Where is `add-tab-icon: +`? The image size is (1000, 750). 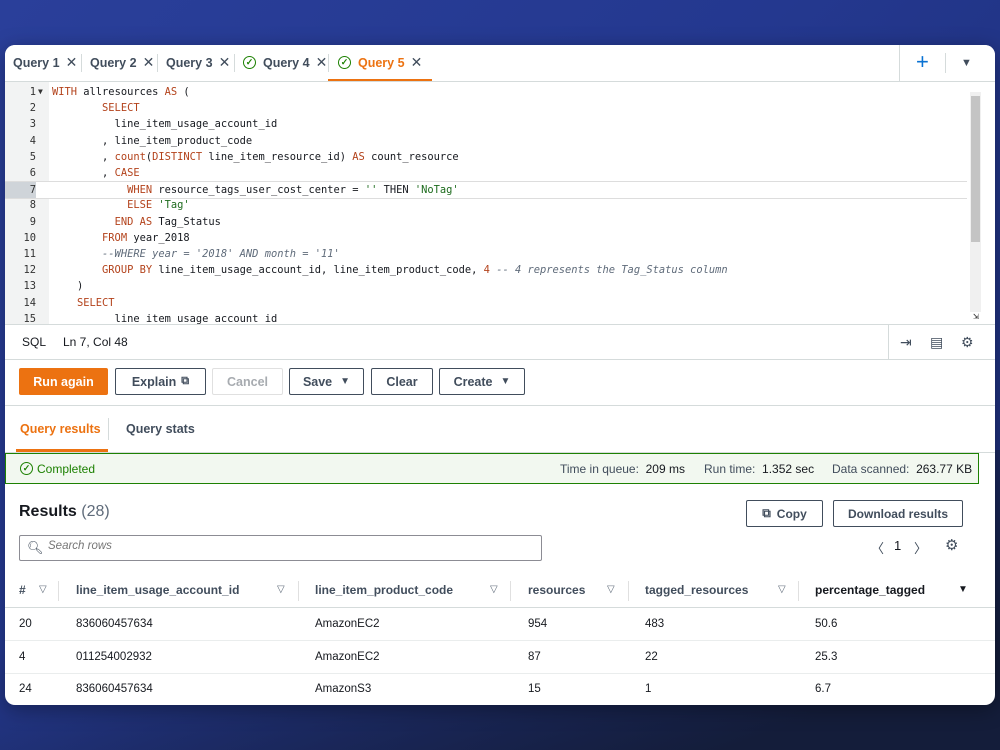
add-tab-icon: + is located at coordinates (922, 62).